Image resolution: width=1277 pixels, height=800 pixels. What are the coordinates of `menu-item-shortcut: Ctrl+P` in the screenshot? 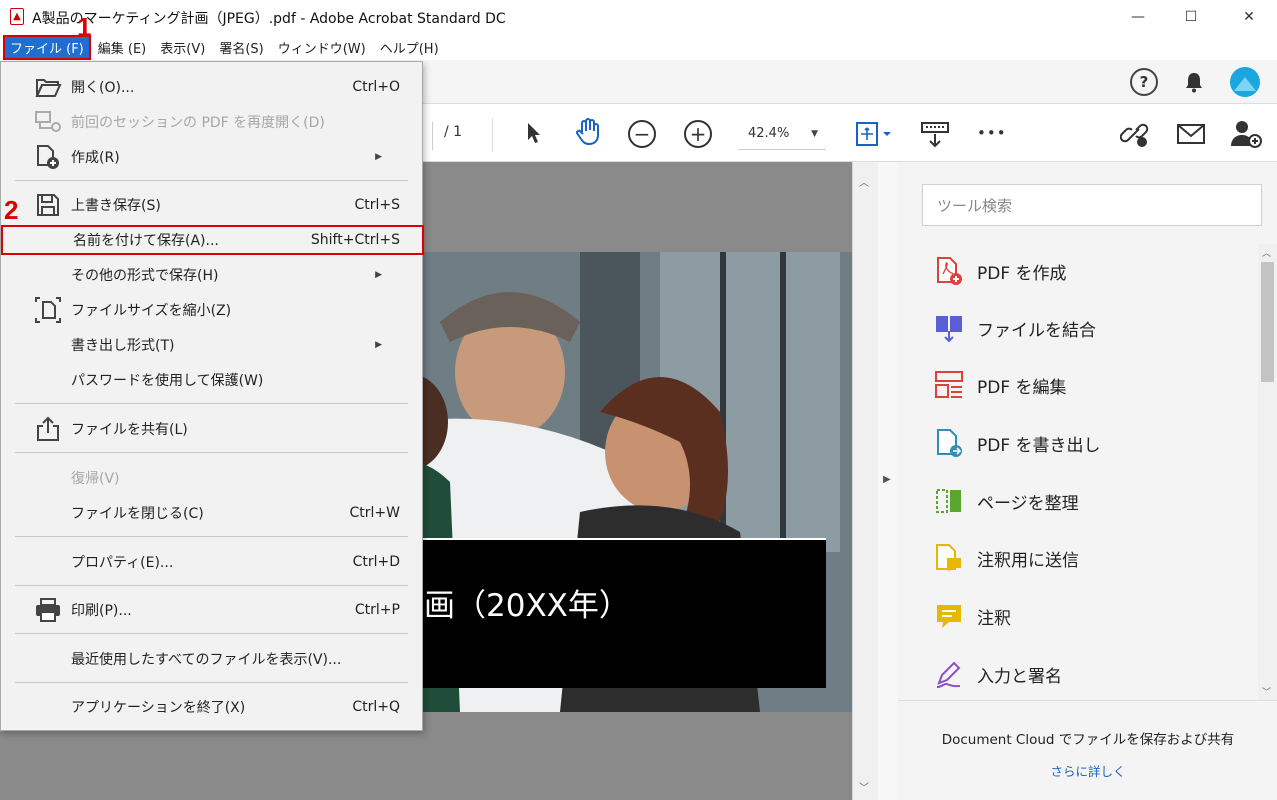 It's located at (377, 610).